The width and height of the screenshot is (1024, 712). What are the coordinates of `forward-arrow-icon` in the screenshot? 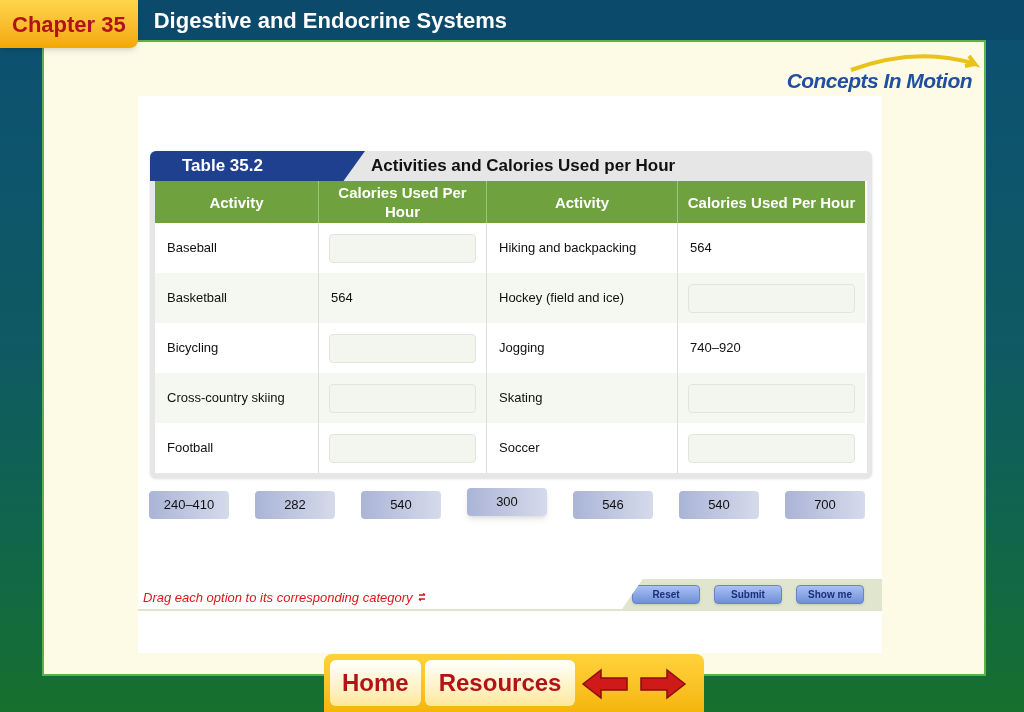 It's located at (663, 684).